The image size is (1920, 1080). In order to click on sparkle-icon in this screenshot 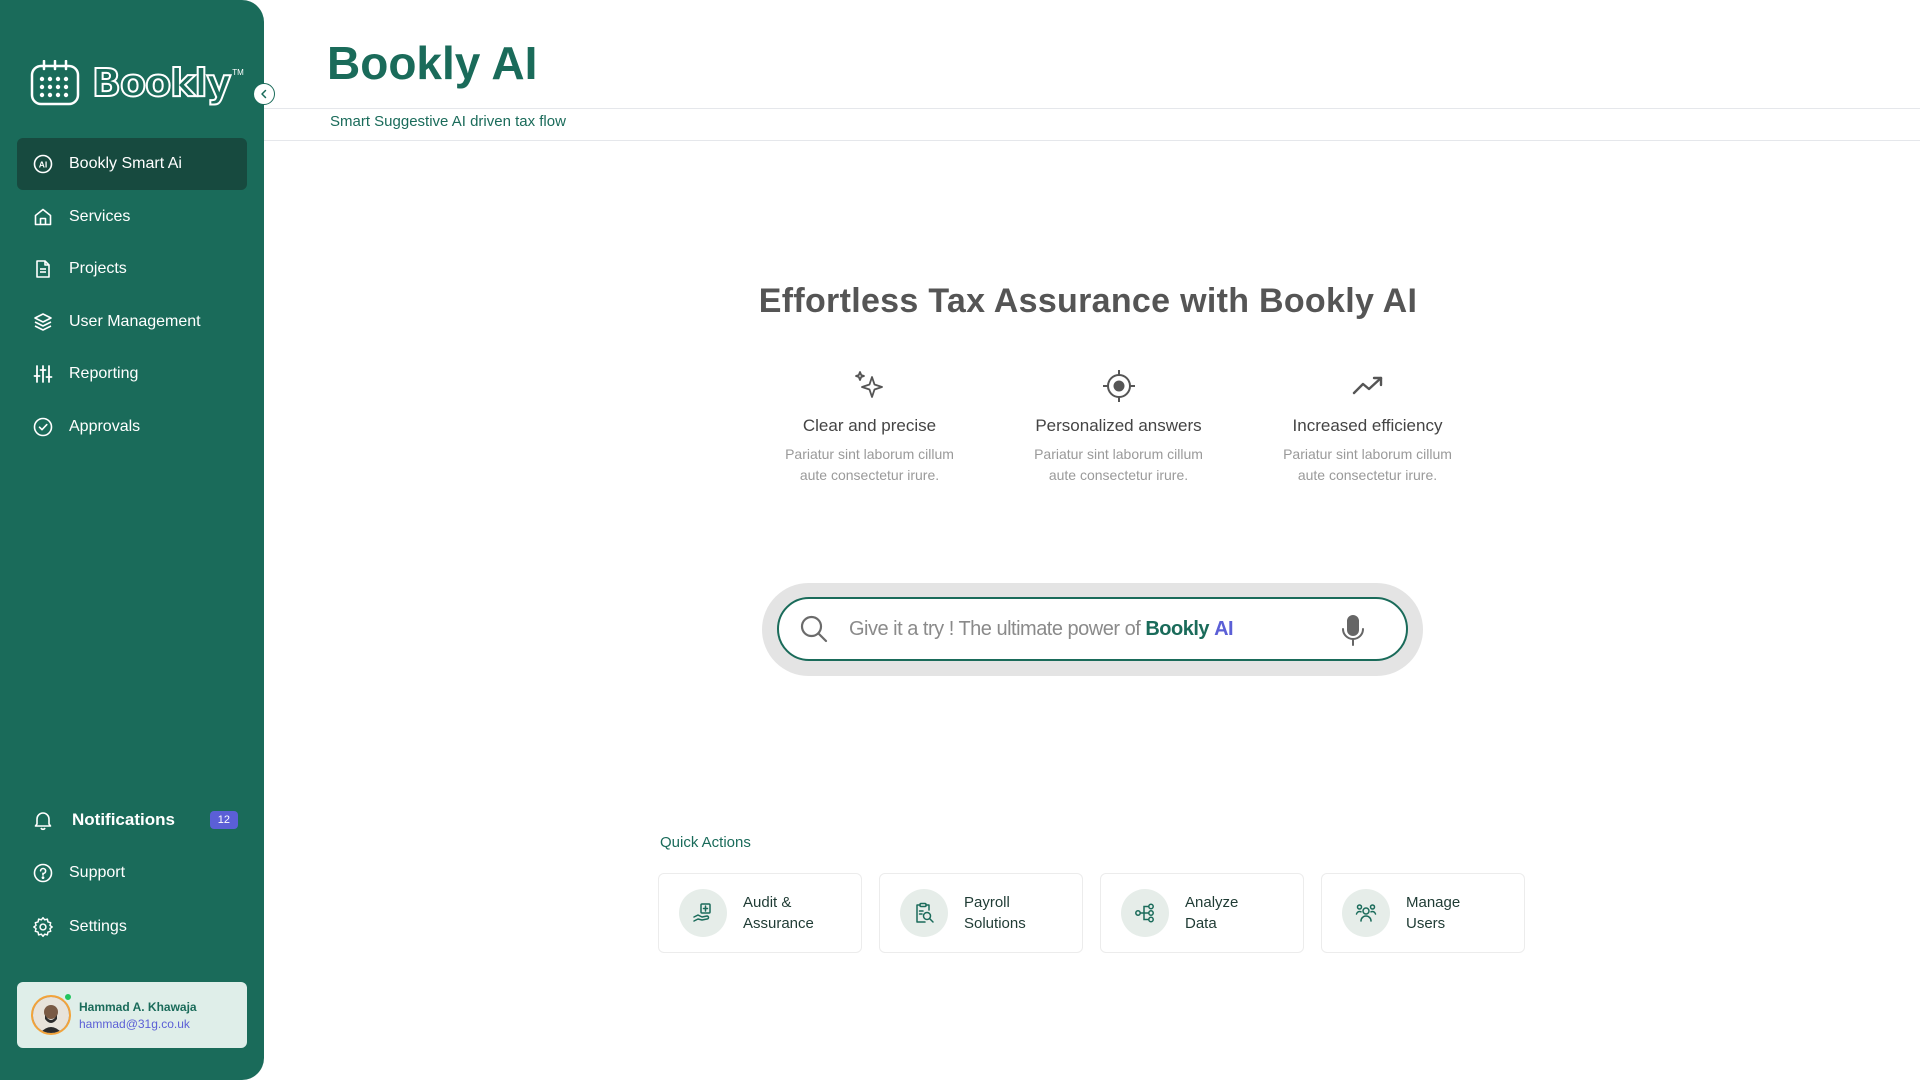, I will do `click(869, 386)`.